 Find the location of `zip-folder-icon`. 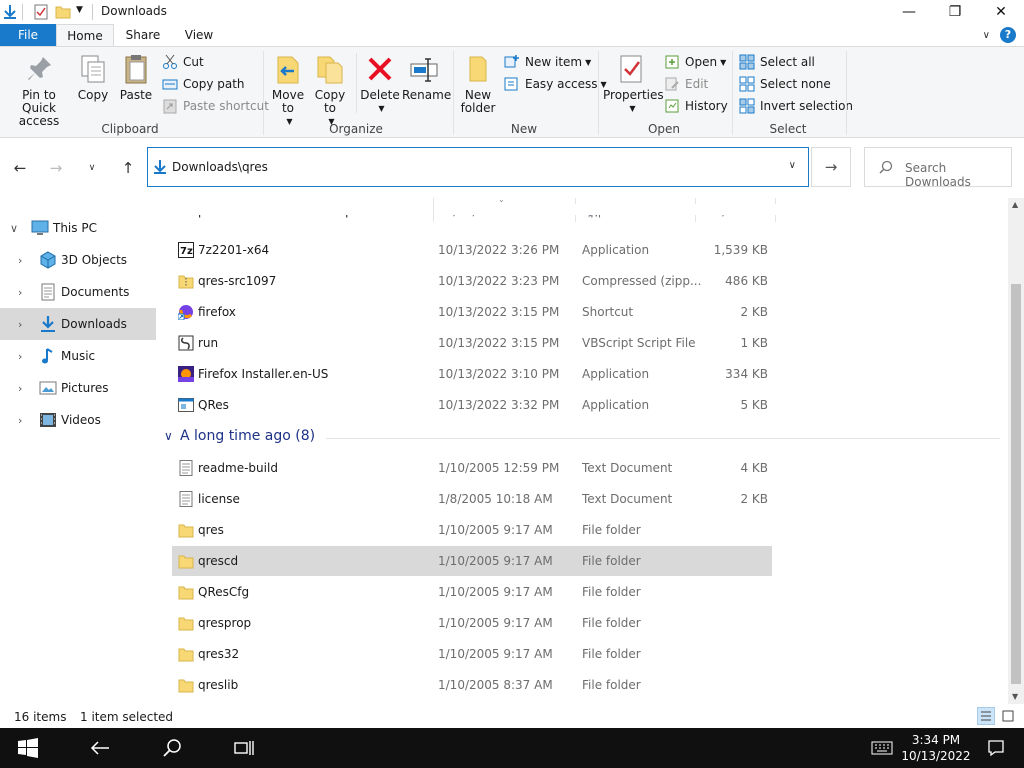

zip-folder-icon is located at coordinates (186, 281).